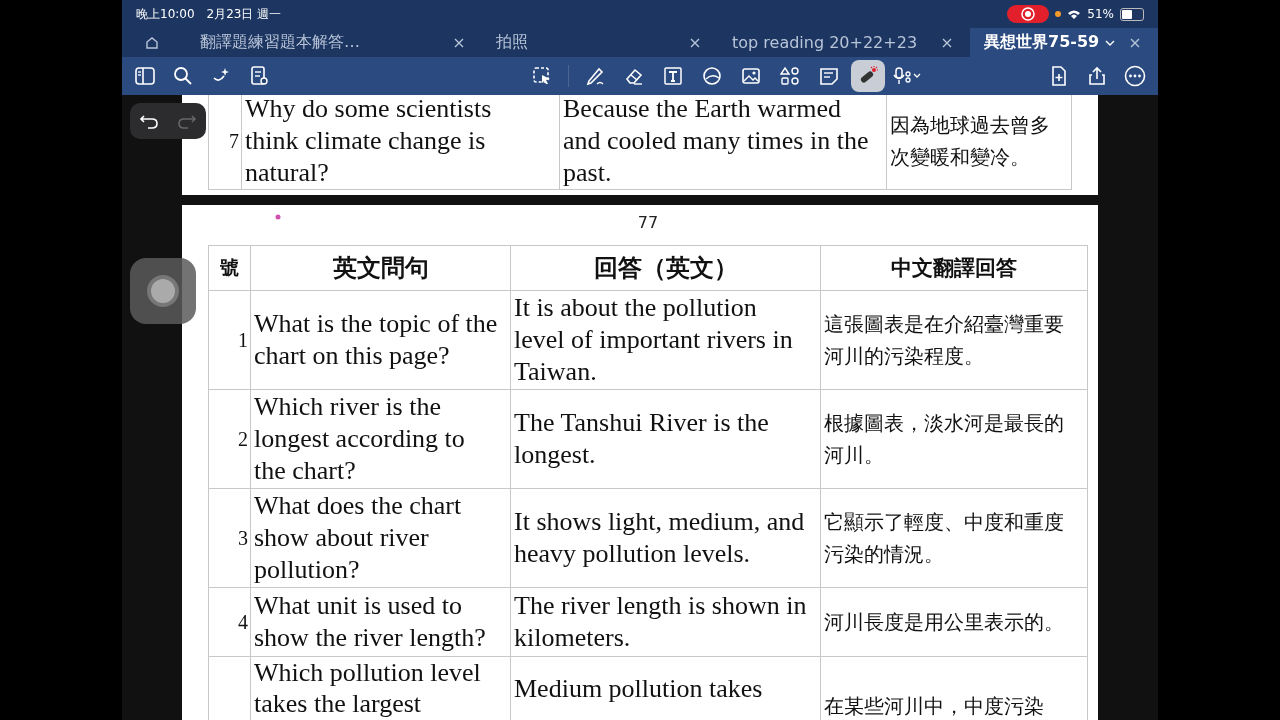 The height and width of the screenshot is (720, 1280). Describe the element at coordinates (1135, 76) in the screenshot. I see `more-icon` at that location.